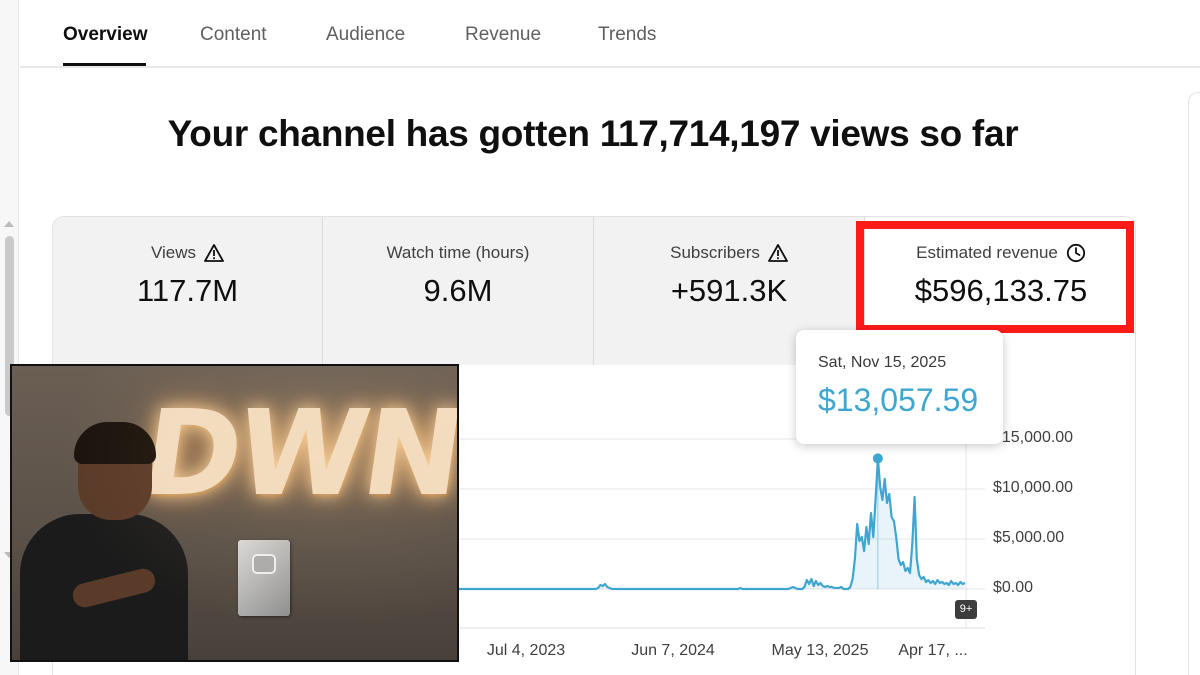 This screenshot has width=1200, height=675. I want to click on chart-tooltip: Sat, Nov 15, 2025 $13,057.59, so click(899, 387).